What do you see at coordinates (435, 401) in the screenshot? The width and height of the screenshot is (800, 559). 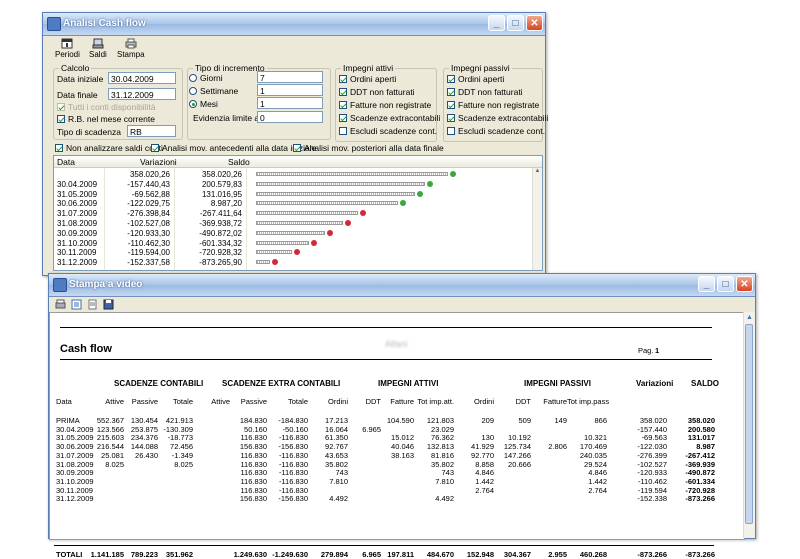 I see `report-col-header: Tot imp.att.` at bounding box center [435, 401].